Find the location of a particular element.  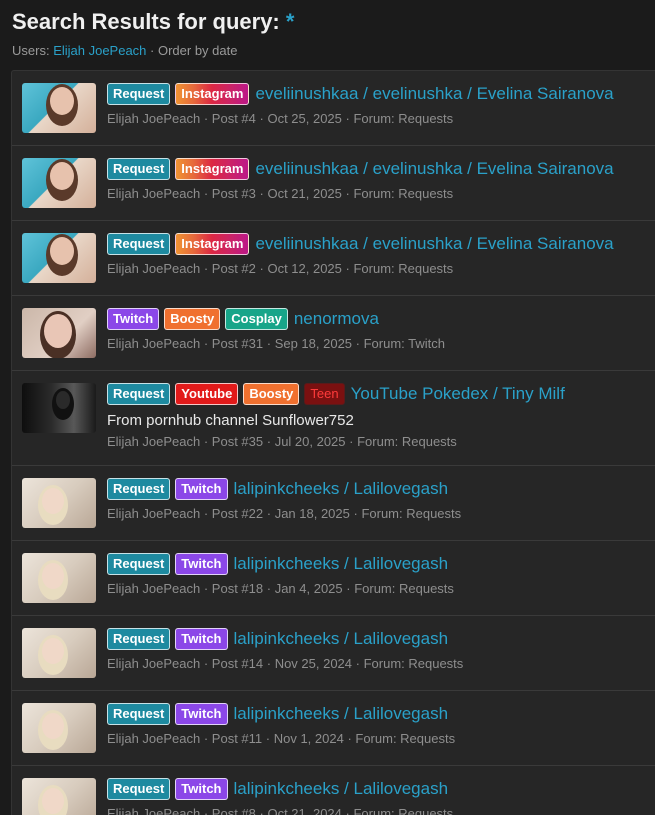

result-post-link: Post #3 is located at coordinates (234, 193).